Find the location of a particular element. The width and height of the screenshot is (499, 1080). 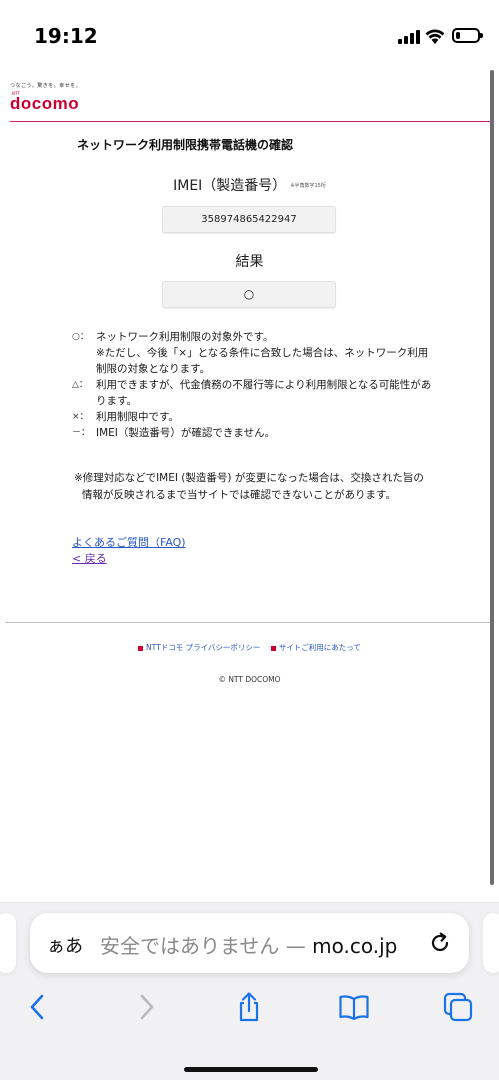

battery-icon is located at coordinates (467, 35).